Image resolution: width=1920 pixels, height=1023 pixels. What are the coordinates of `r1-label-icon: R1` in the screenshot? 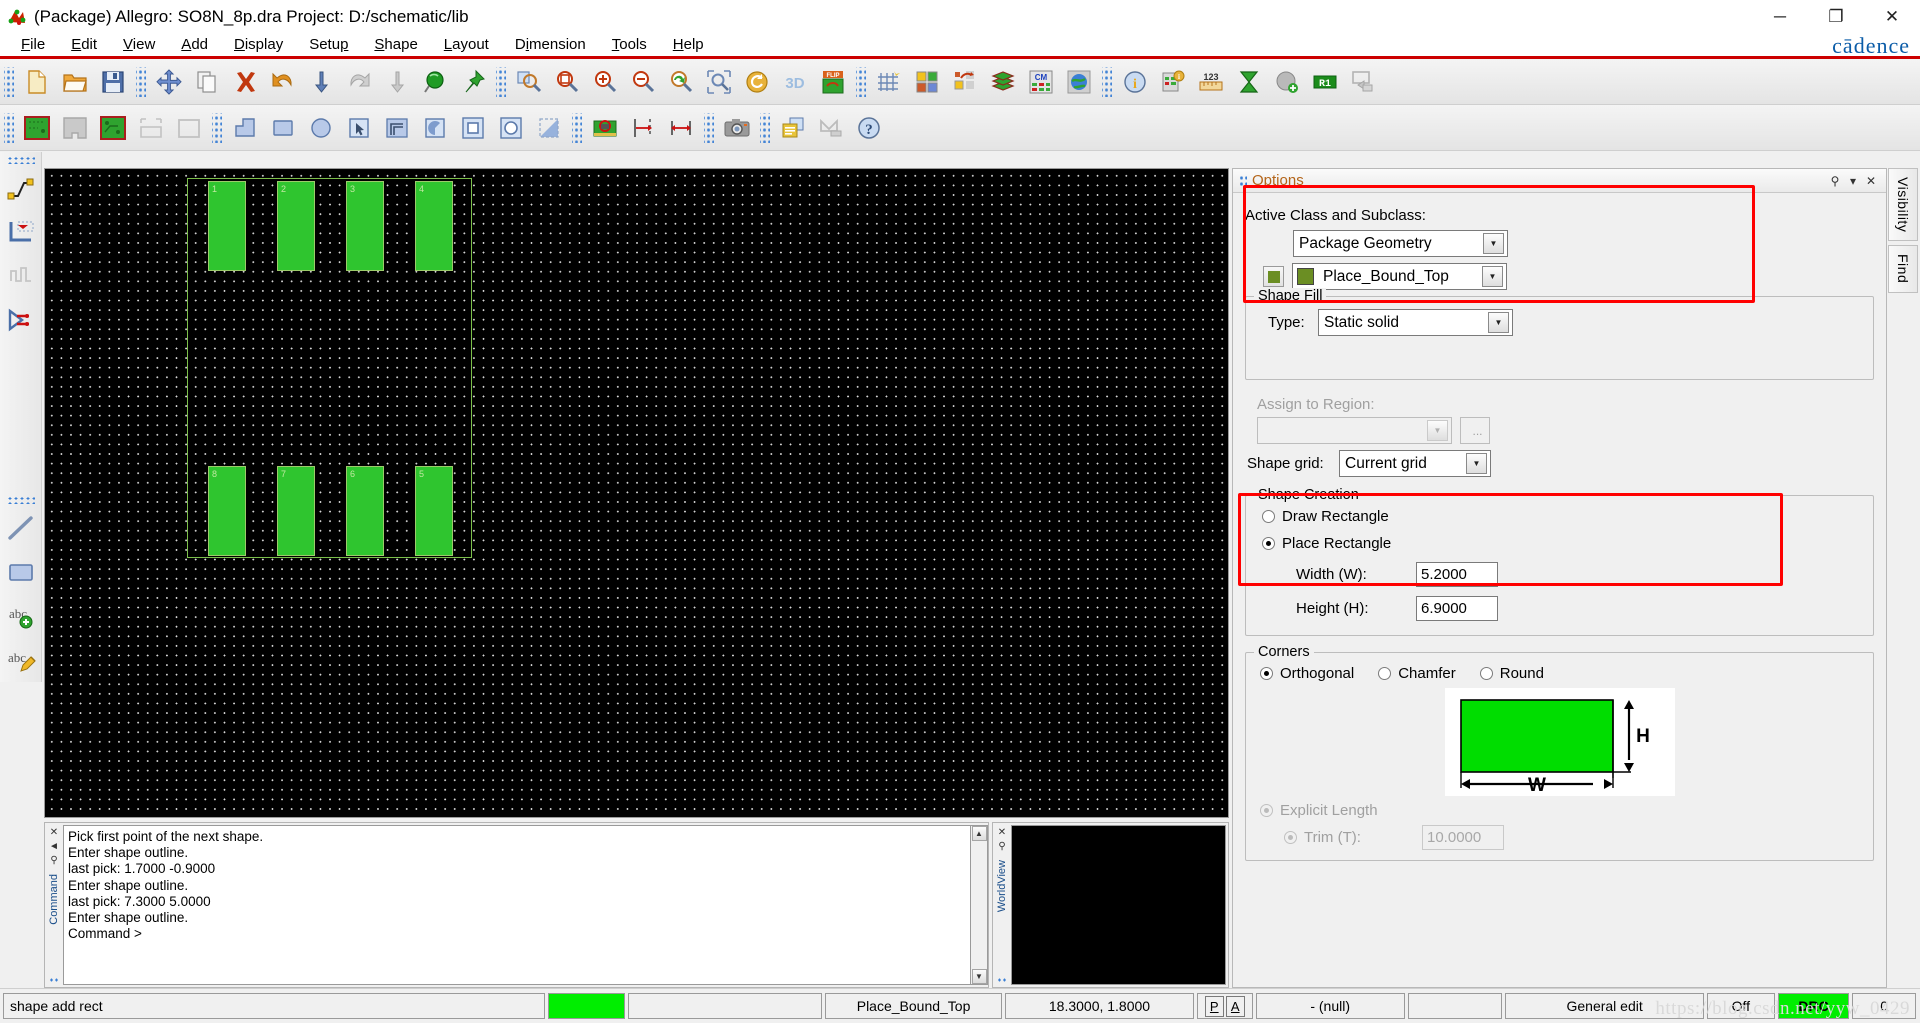 It's located at (1325, 82).